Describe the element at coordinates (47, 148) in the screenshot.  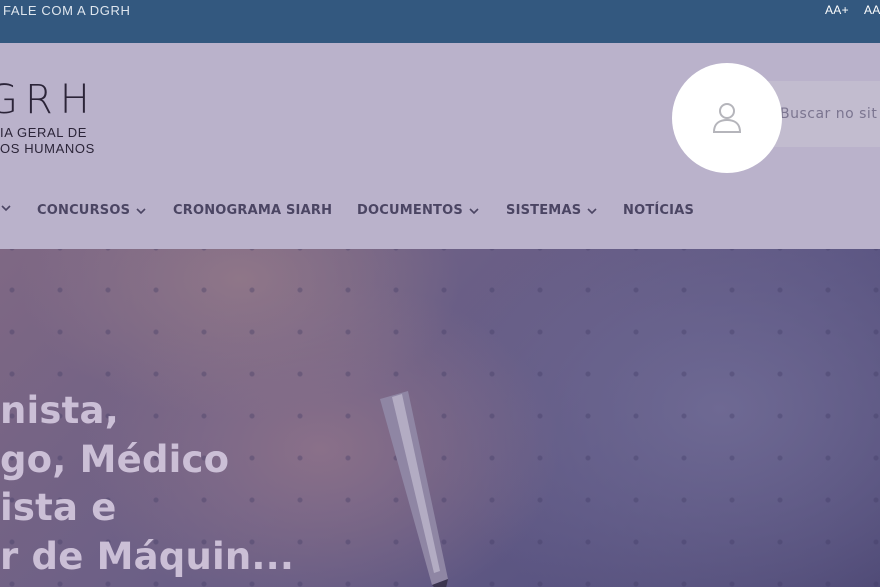
I see `logo-text-line-2: OS HUMANOS` at that location.